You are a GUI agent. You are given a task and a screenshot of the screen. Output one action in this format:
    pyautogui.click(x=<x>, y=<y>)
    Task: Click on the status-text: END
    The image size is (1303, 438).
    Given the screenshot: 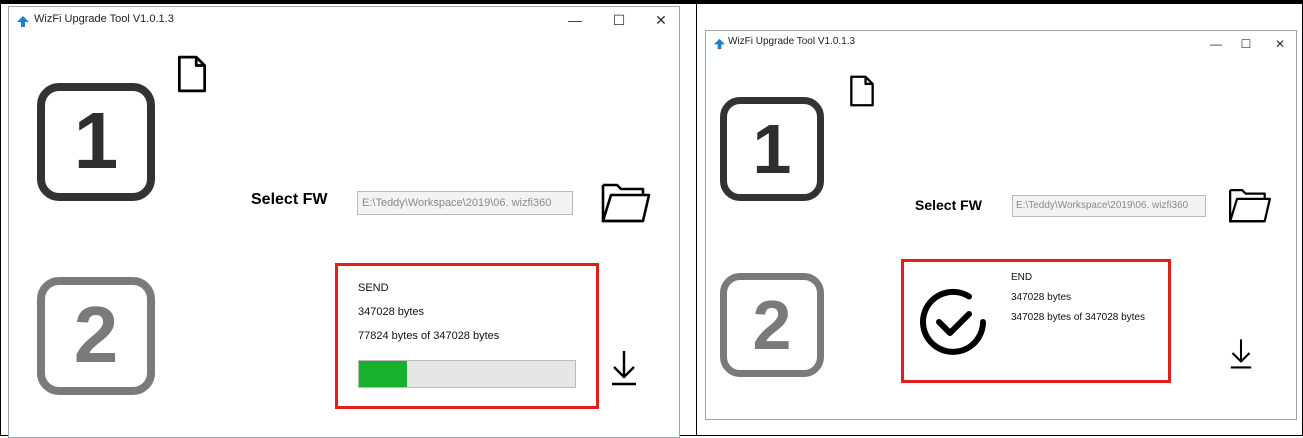 What is the action you would take?
    pyautogui.click(x=1022, y=277)
    